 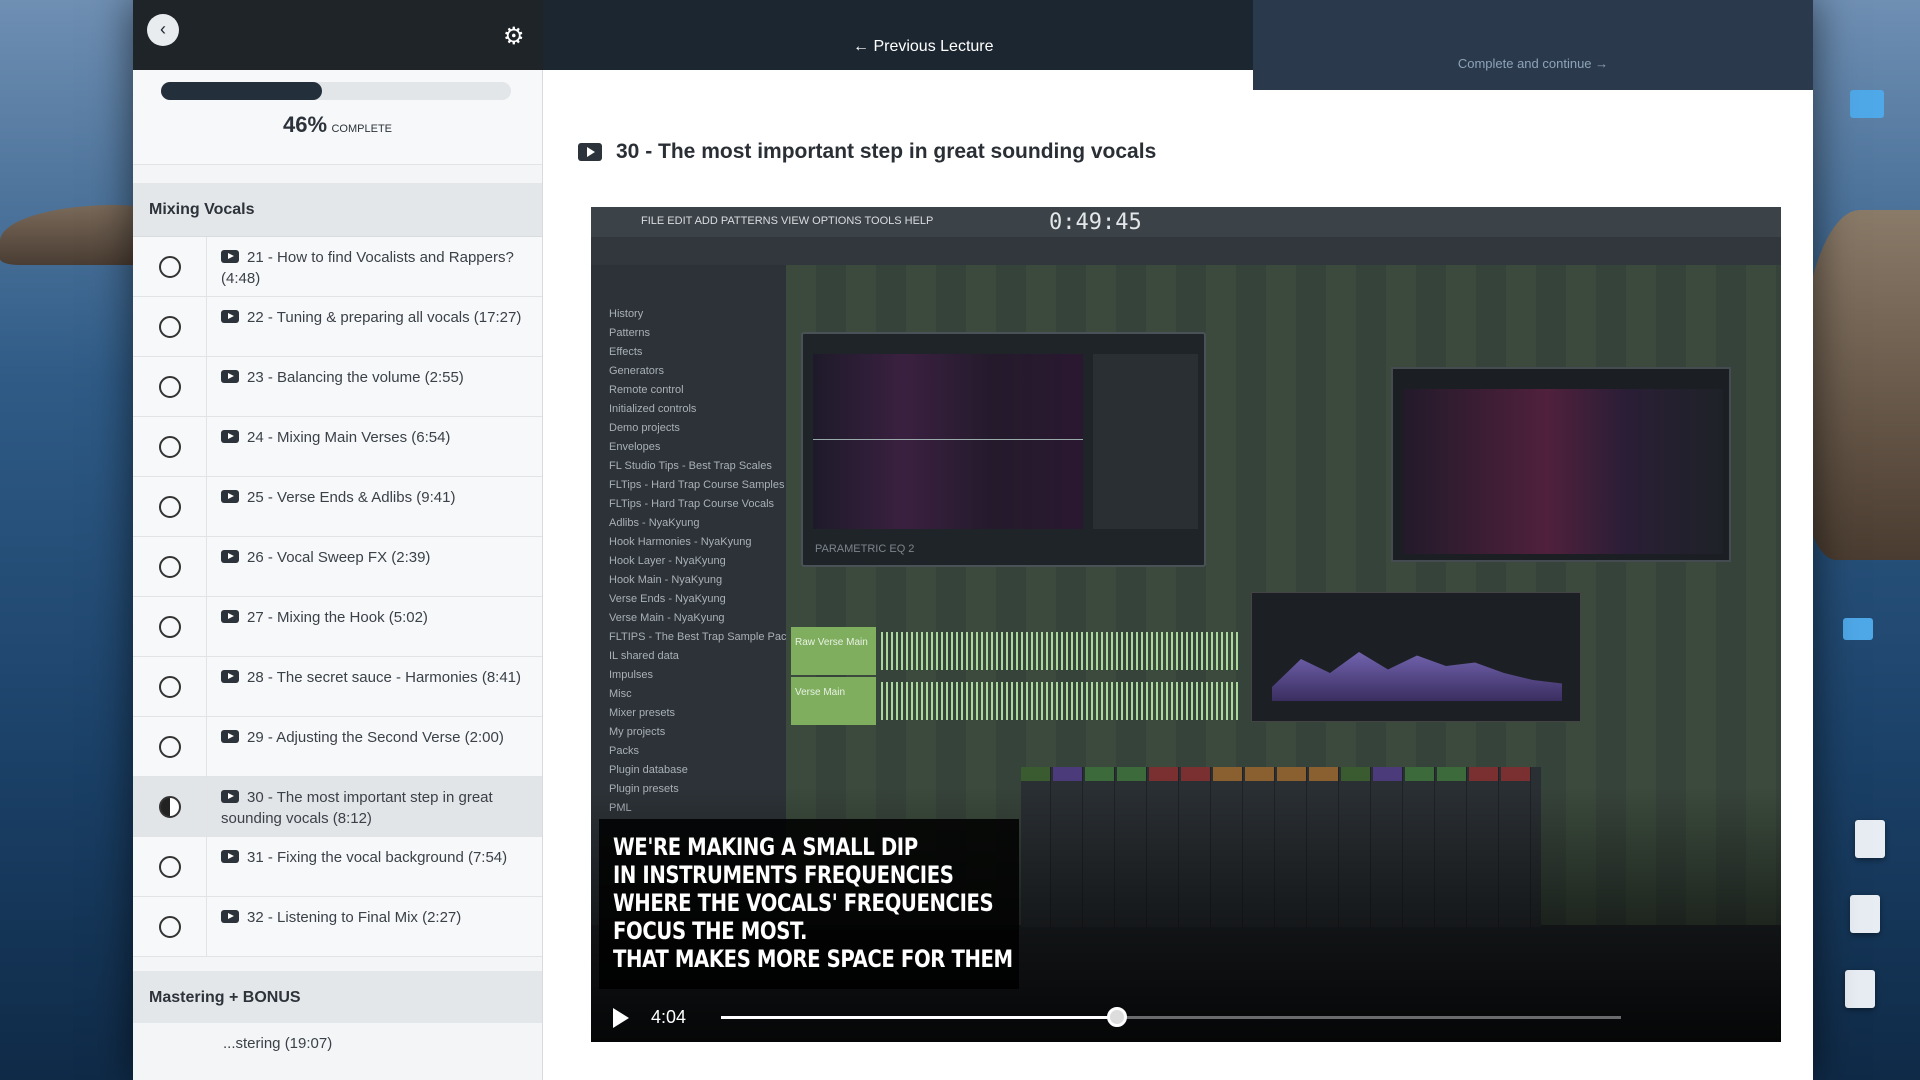 I want to click on play-icon, so click(x=621, y=1018).